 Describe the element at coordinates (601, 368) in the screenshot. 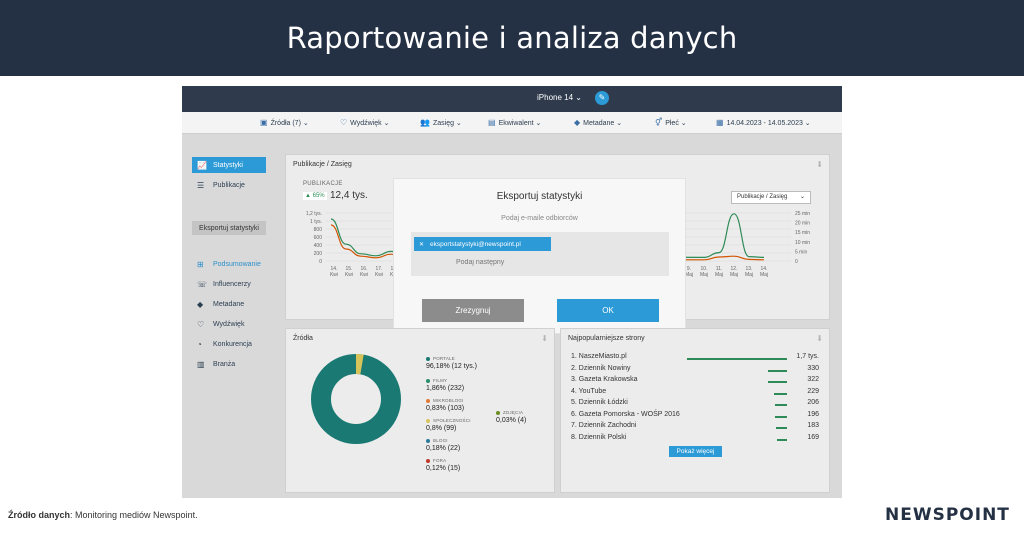

I see `site-name: 2. Dziennik Nowiny` at that location.